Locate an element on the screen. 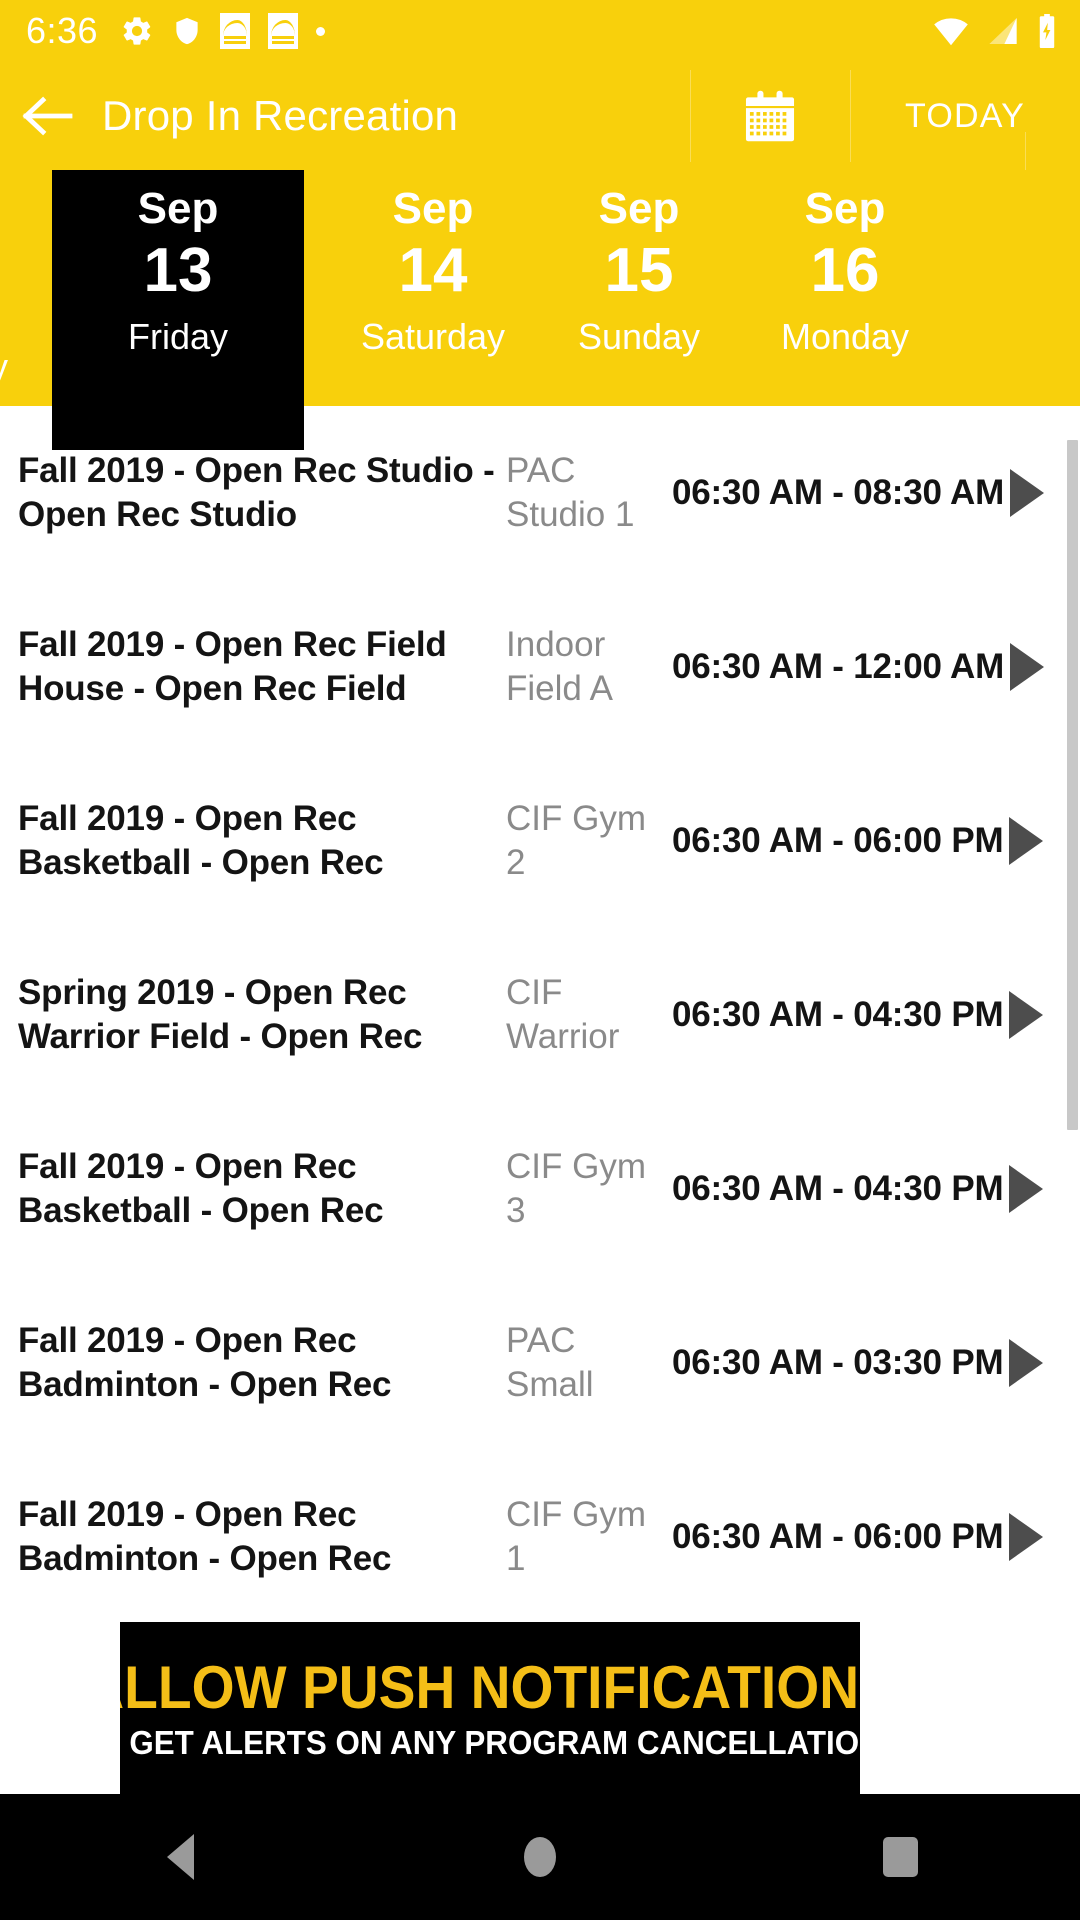 The image size is (1080, 1920). battery-charging-icon is located at coordinates (1047, 31).